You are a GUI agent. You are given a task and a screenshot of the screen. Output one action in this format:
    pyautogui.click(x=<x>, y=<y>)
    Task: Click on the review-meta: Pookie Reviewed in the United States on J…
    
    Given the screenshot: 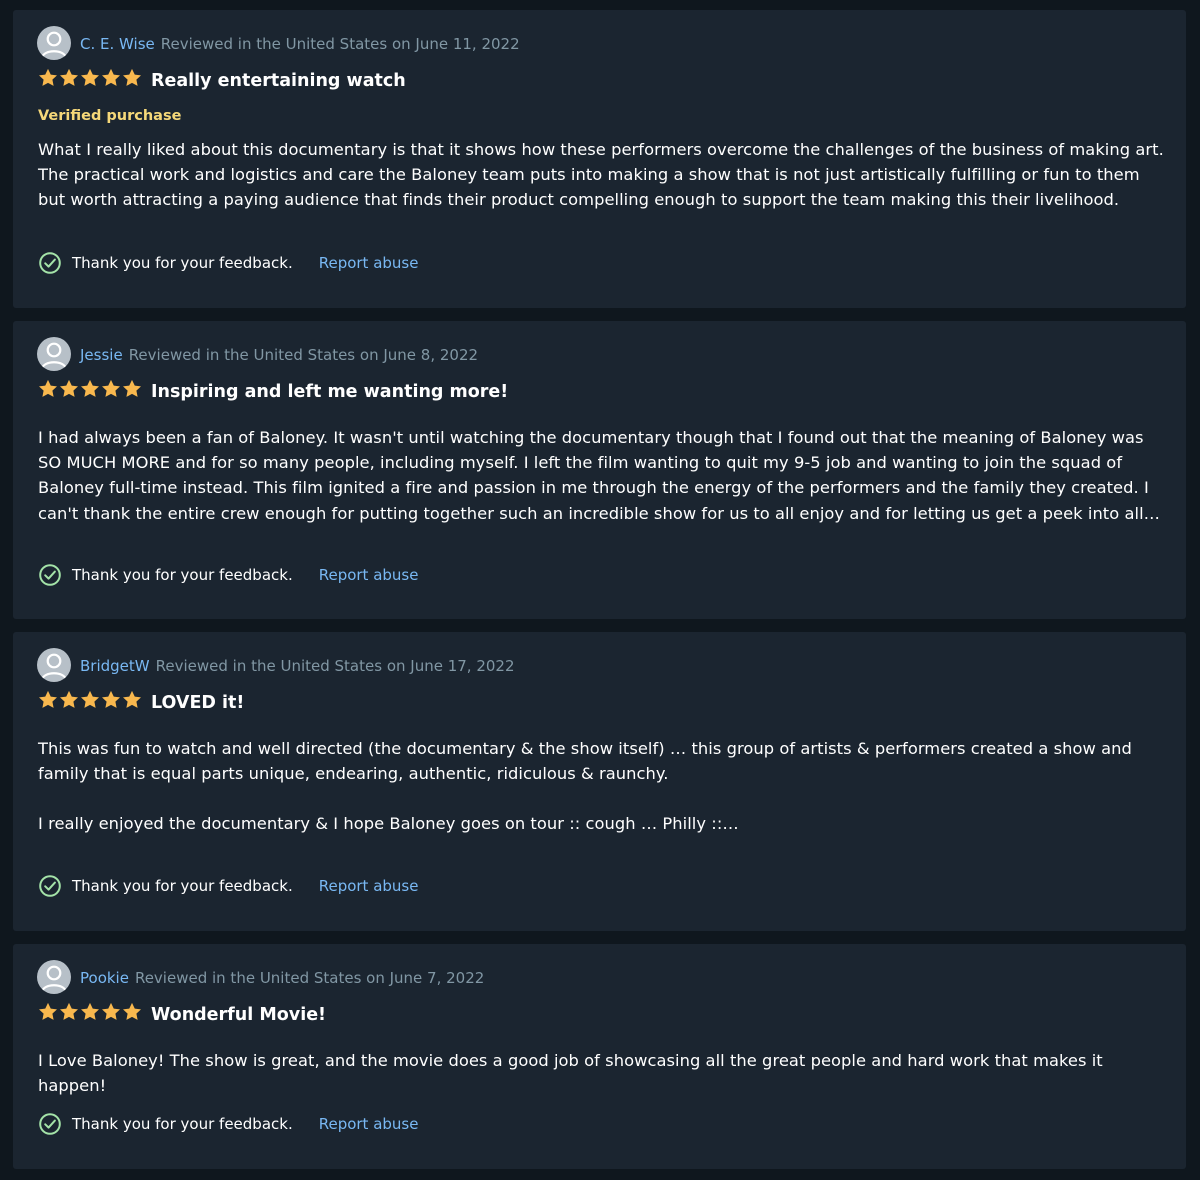 What is the action you would take?
    pyautogui.click(x=282, y=978)
    